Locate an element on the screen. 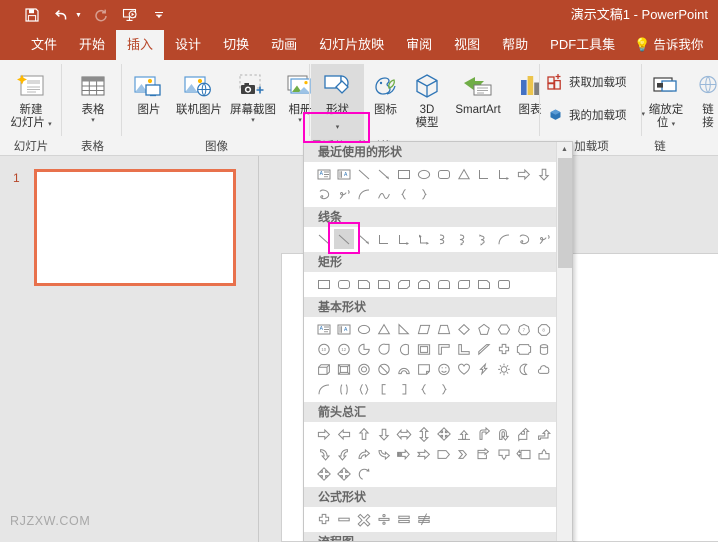  shape-elbow-double-arrow is located at coordinates (424, 239).